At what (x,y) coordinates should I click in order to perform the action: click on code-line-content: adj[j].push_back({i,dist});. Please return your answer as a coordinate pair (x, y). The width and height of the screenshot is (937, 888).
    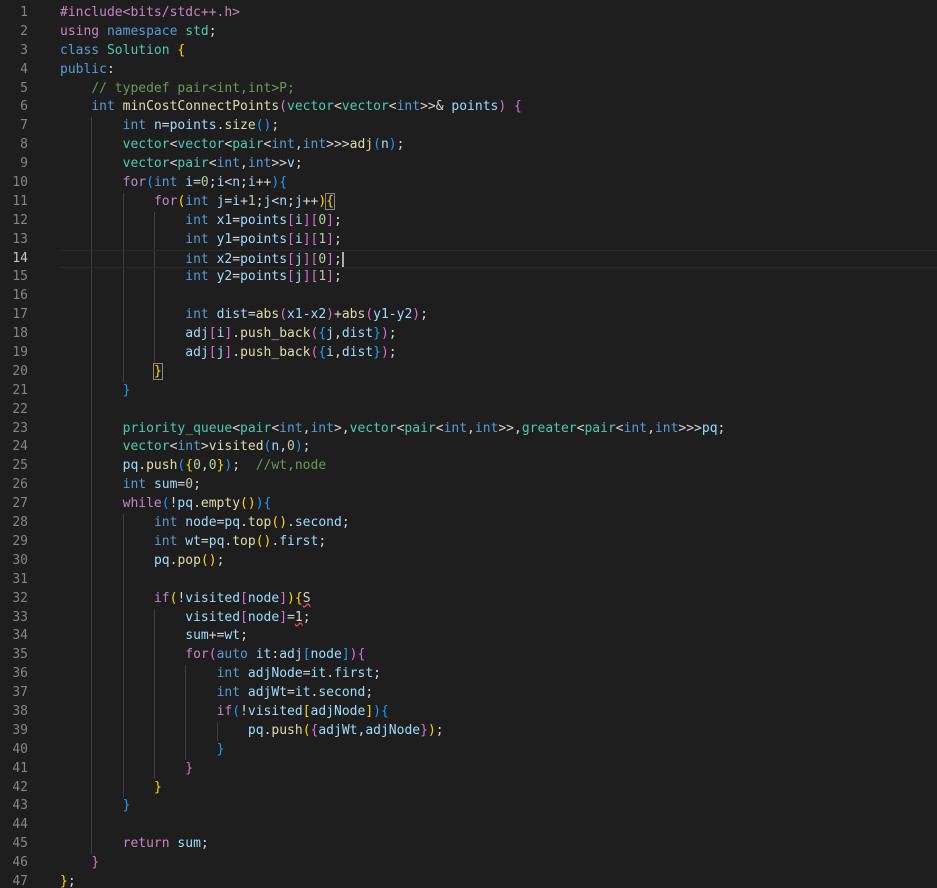
    Looking at the image, I should click on (498, 353).